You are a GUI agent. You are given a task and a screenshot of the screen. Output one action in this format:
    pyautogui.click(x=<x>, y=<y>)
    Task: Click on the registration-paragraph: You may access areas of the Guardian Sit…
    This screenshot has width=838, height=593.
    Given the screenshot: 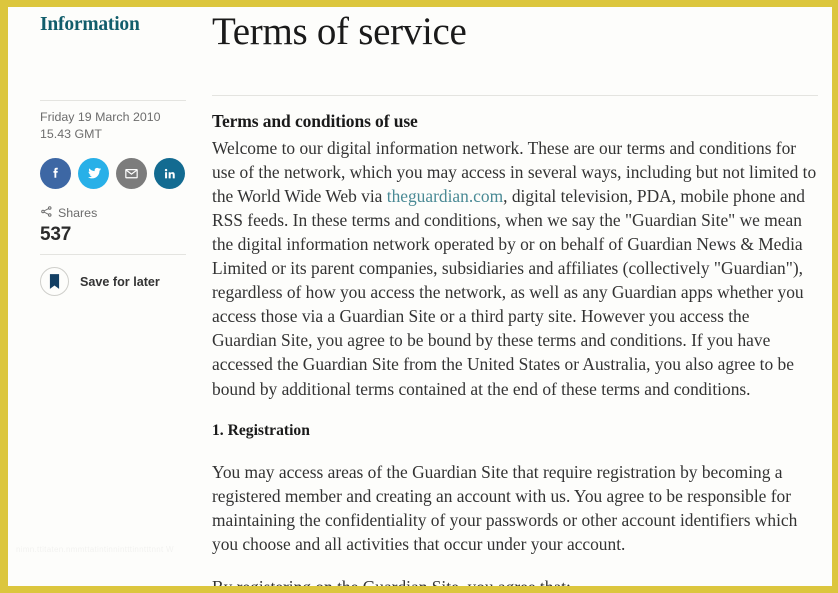 What is the action you would take?
    pyautogui.click(x=505, y=508)
    